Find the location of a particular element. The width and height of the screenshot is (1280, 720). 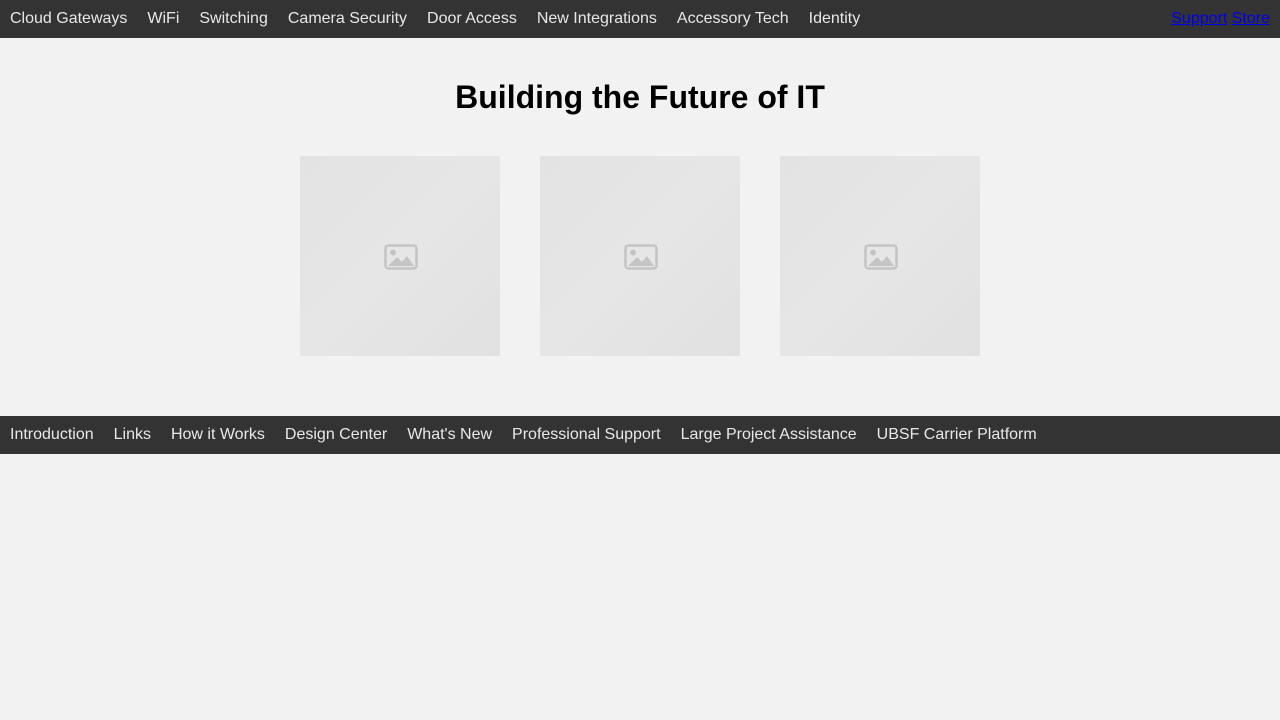

support-link: Support is located at coordinates (1199, 19).